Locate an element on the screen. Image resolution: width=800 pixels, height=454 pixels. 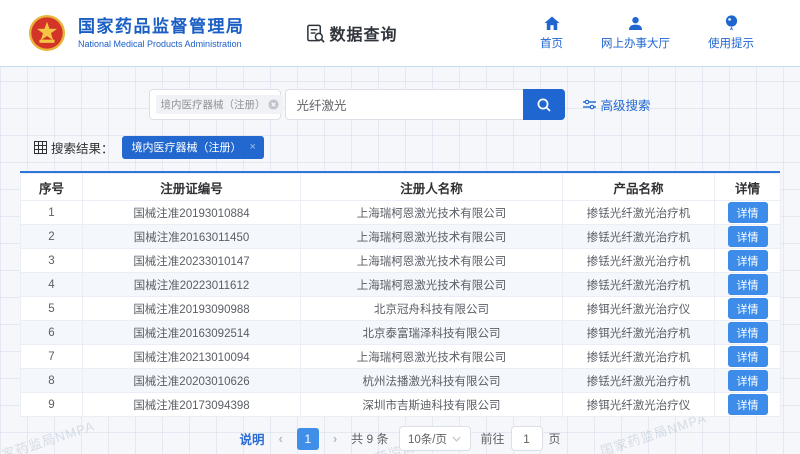
row-product: 掺铒光纤激光治疗机 is located at coordinates (638, 332).